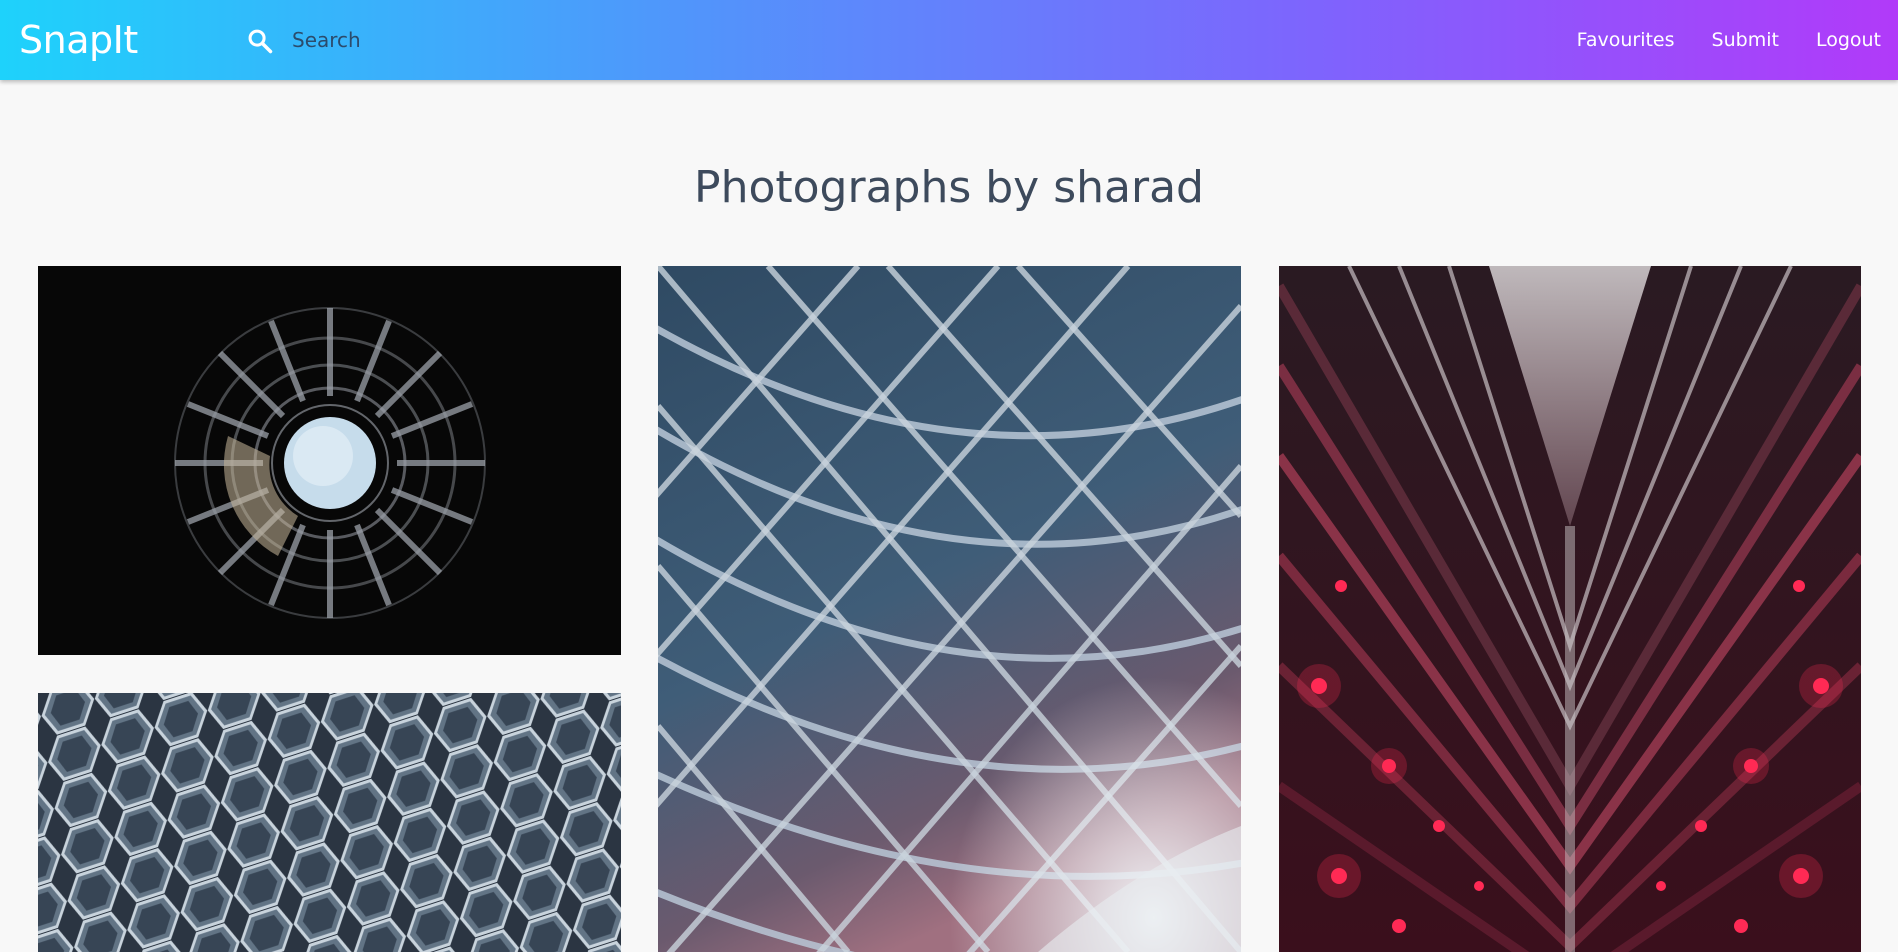 The width and height of the screenshot is (1898, 952). I want to click on nav-logout-link: Logout, so click(1848, 40).